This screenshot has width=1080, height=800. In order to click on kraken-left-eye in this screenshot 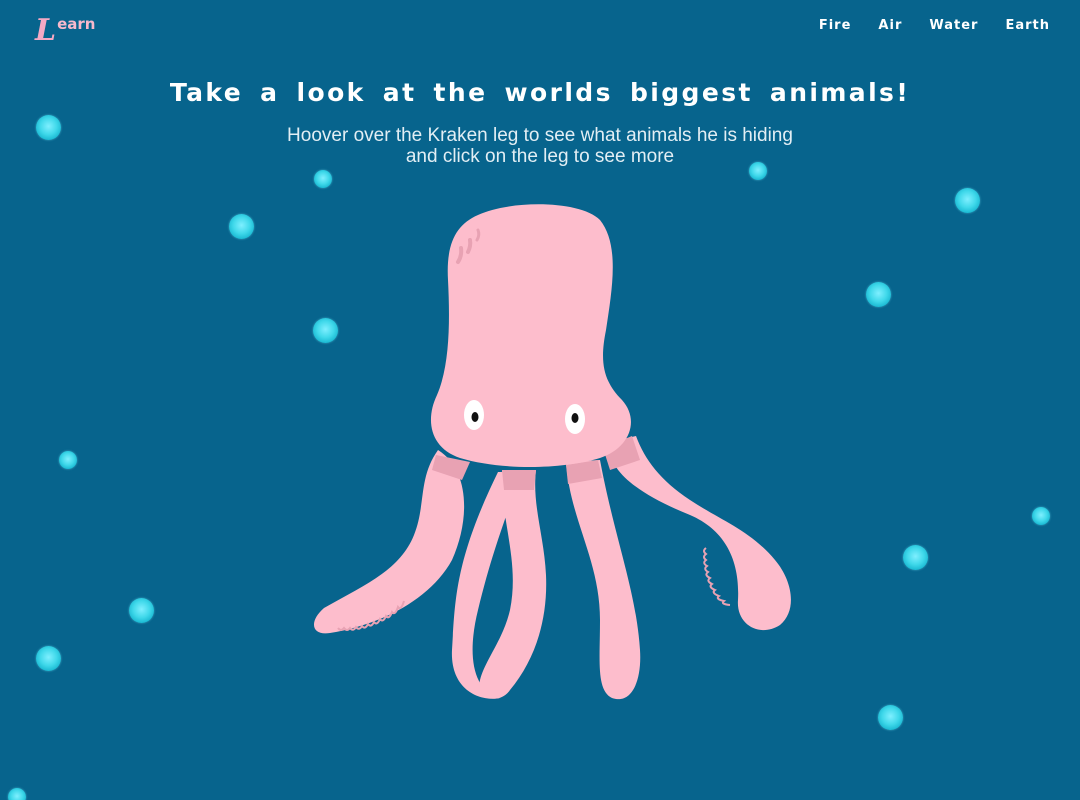, I will do `click(474, 415)`.